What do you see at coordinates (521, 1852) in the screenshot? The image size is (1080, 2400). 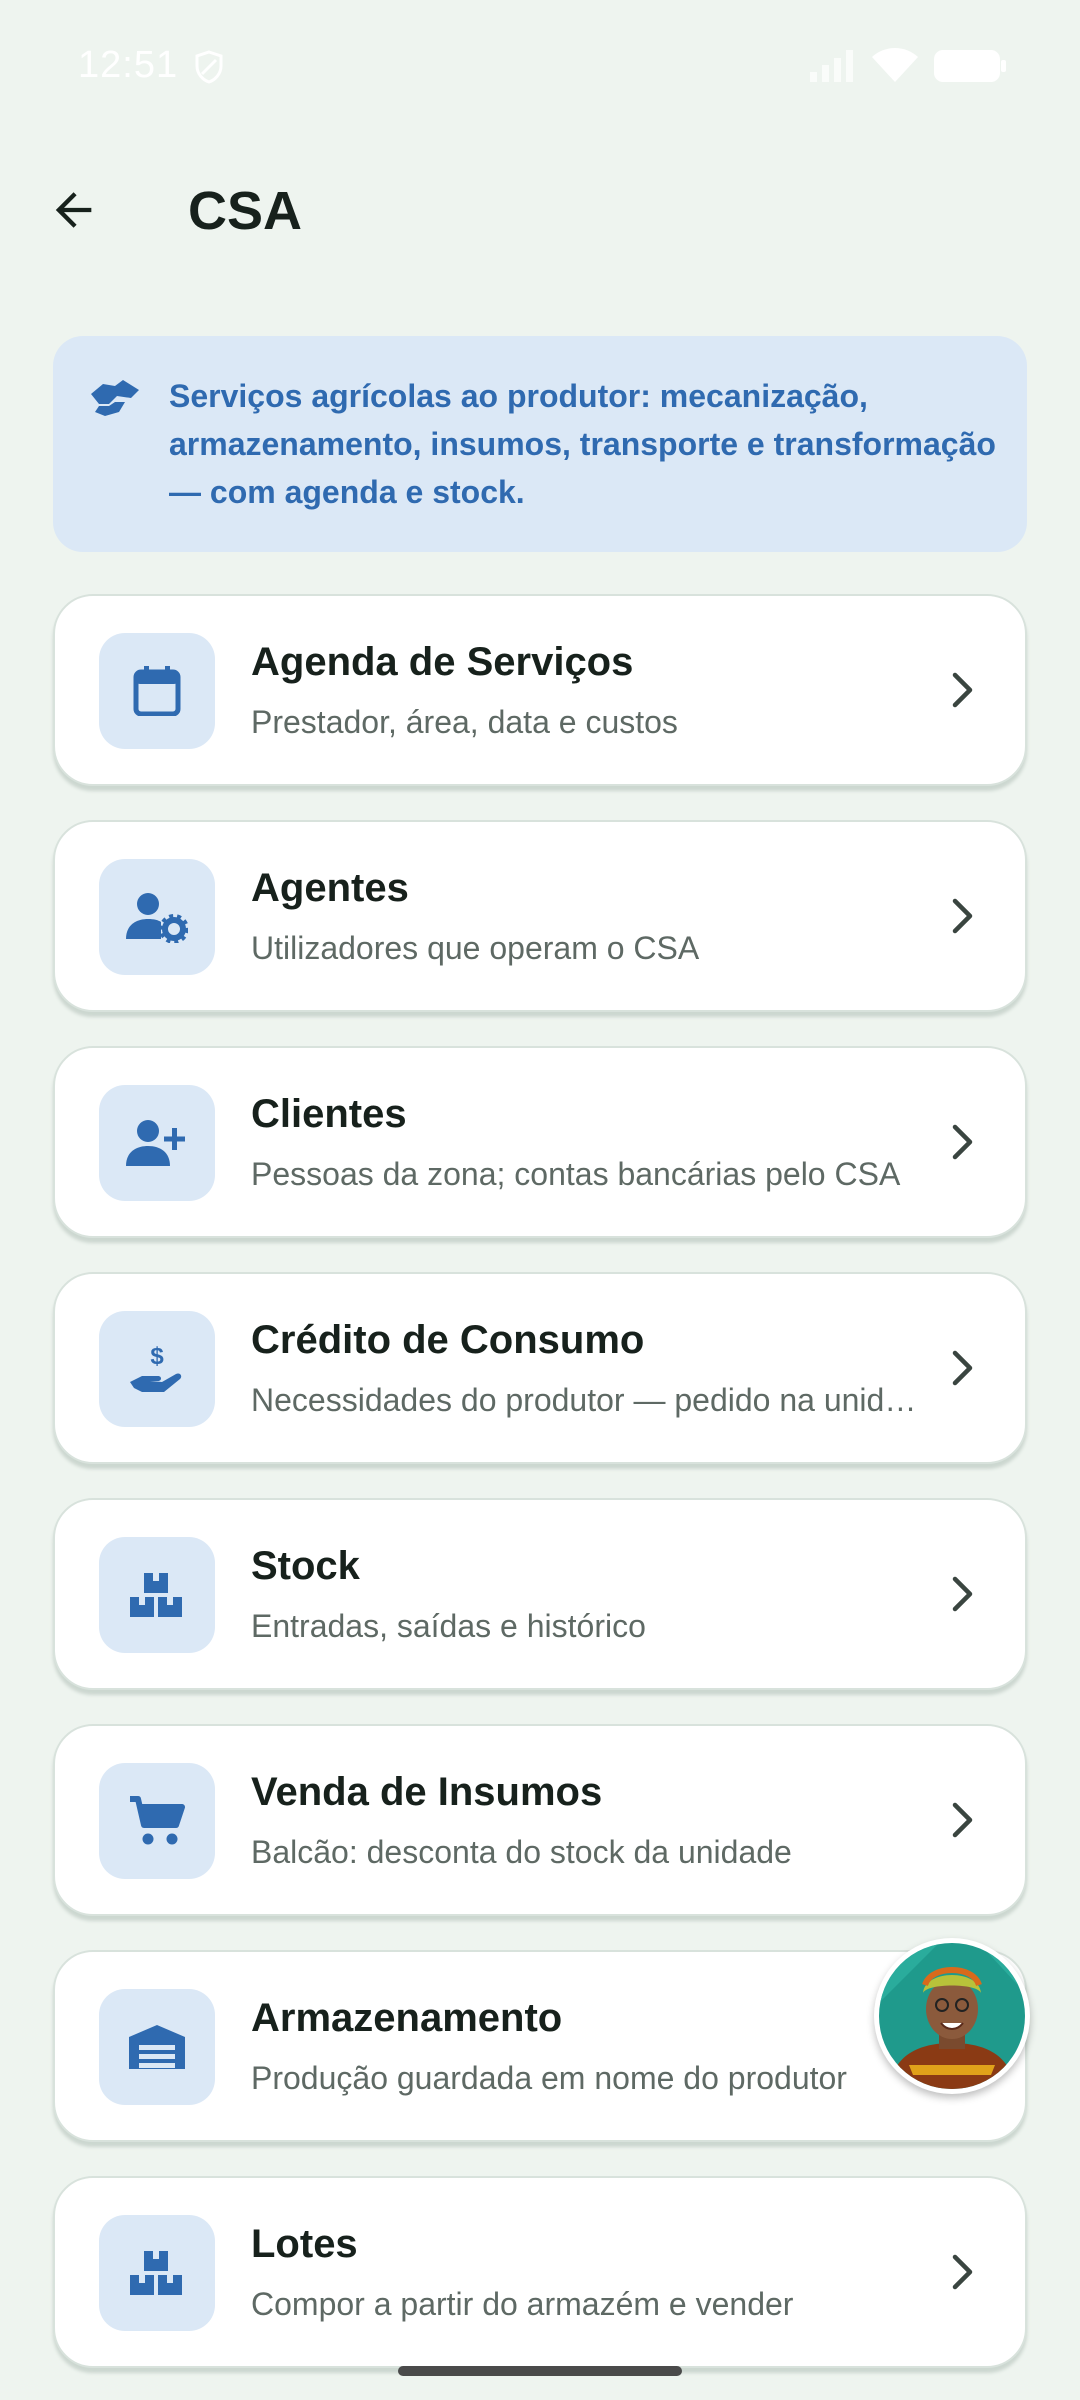 I see `menu-item-subtitle: Balcão: desconta do stock da unidade` at bounding box center [521, 1852].